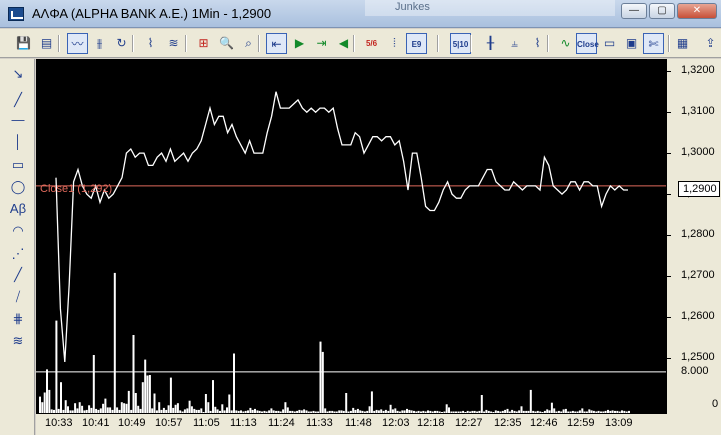  What do you see at coordinates (371, 43) in the screenshot?
I see `fraction-icon: 5/6` at bounding box center [371, 43].